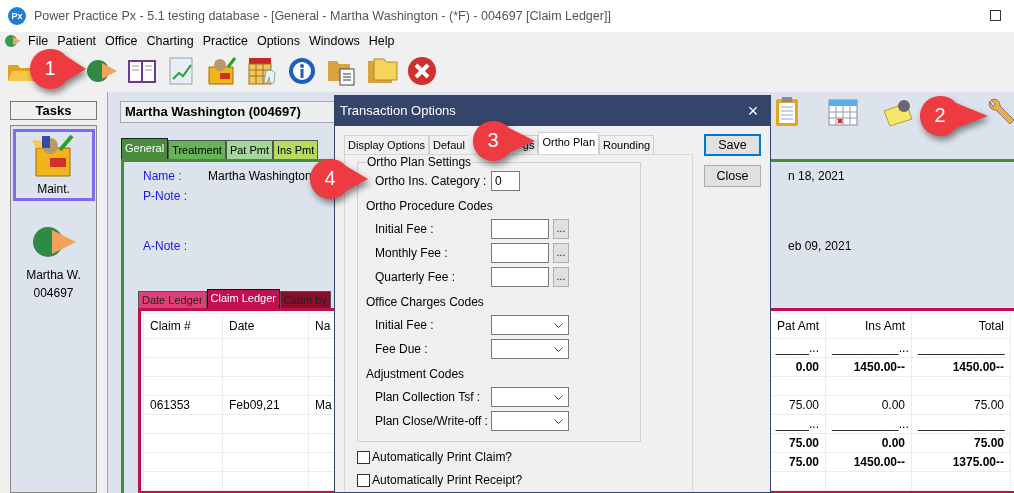 The height and width of the screenshot is (493, 1014). What do you see at coordinates (412, 253) in the screenshot?
I see `field-label: Monthly Fee :` at bounding box center [412, 253].